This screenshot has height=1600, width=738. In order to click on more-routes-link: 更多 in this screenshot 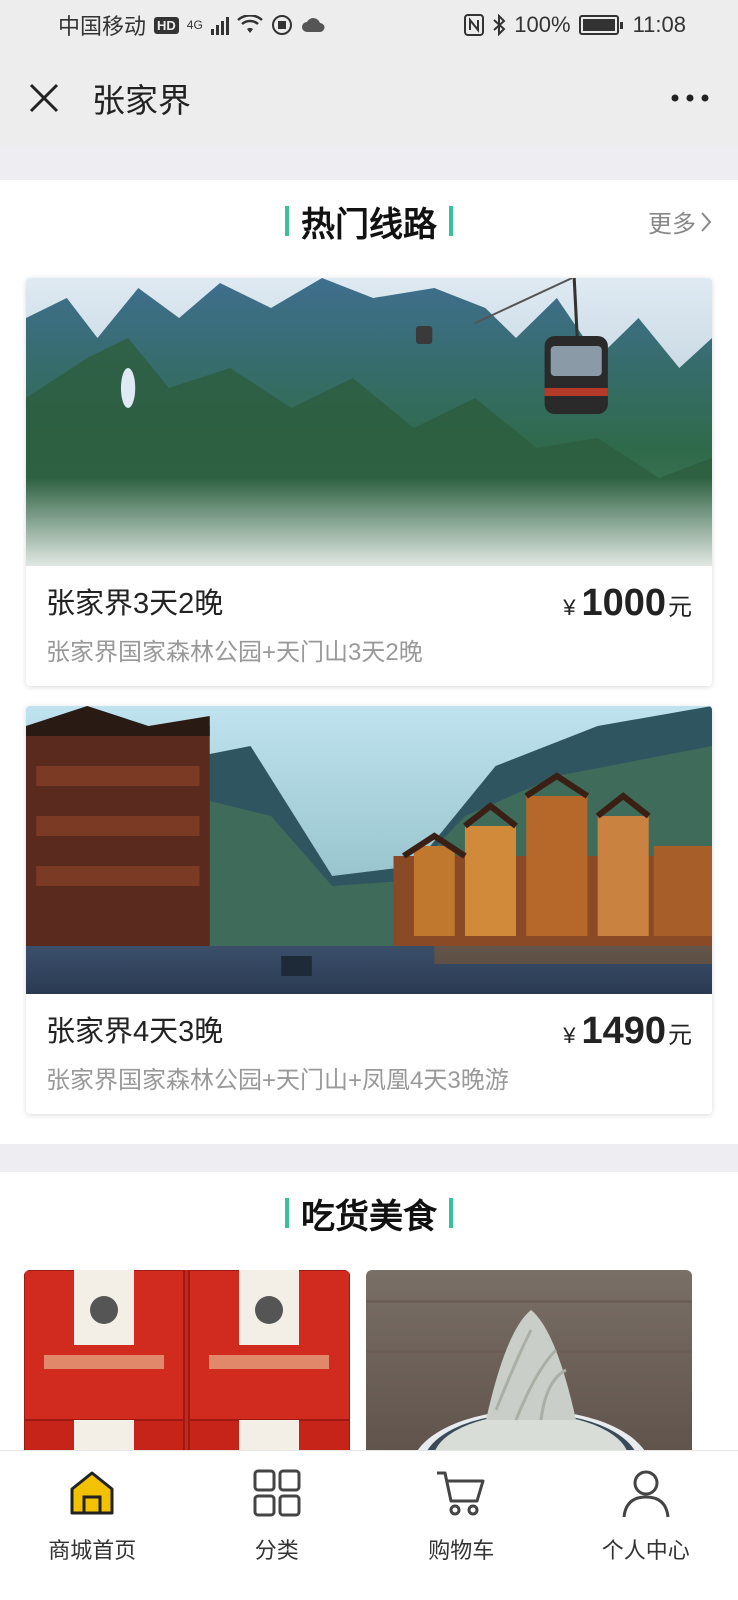, I will do `click(680, 221)`.